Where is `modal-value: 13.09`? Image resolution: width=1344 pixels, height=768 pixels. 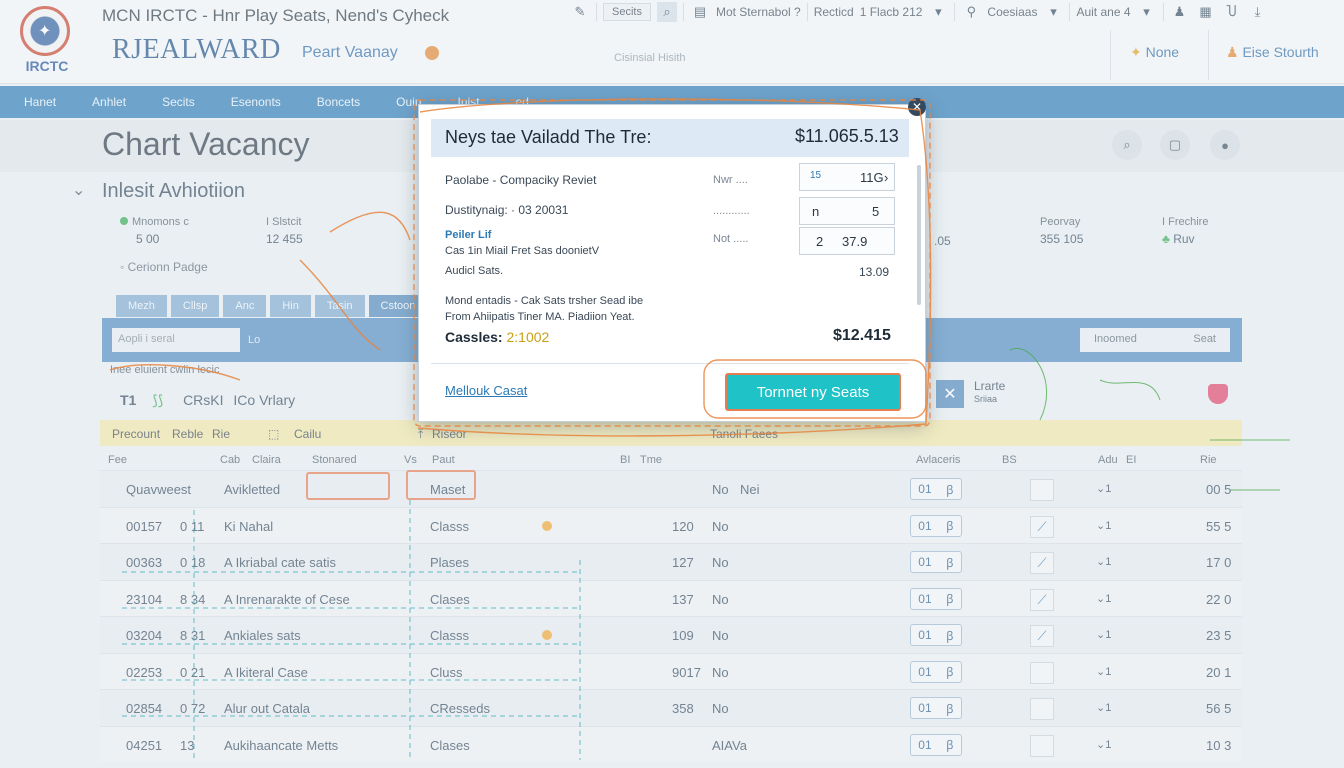 modal-value: 13.09 is located at coordinates (874, 272).